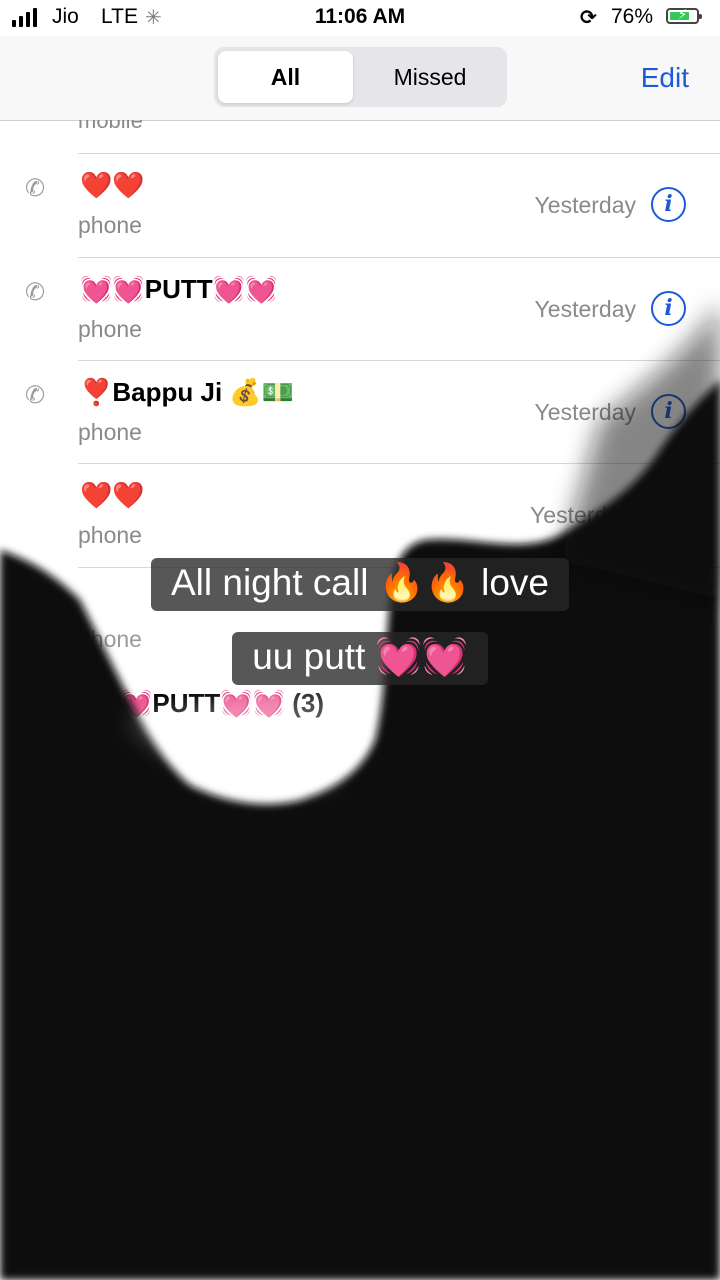 The width and height of the screenshot is (720, 1280). Describe the element at coordinates (360, 136) in the screenshot. I see `list-item: mobile` at that location.